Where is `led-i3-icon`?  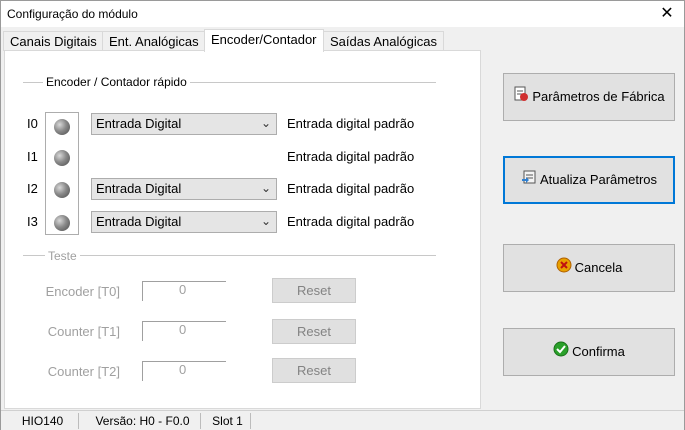 led-i3-icon is located at coordinates (62, 223).